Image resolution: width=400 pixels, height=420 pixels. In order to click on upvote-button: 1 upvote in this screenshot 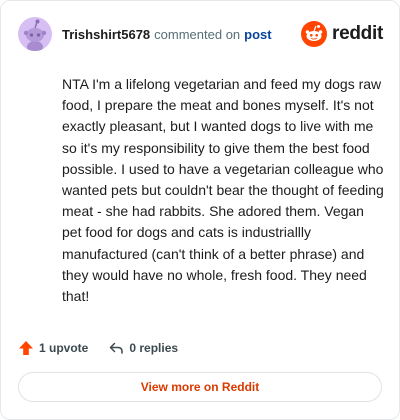, I will do `click(53, 348)`.